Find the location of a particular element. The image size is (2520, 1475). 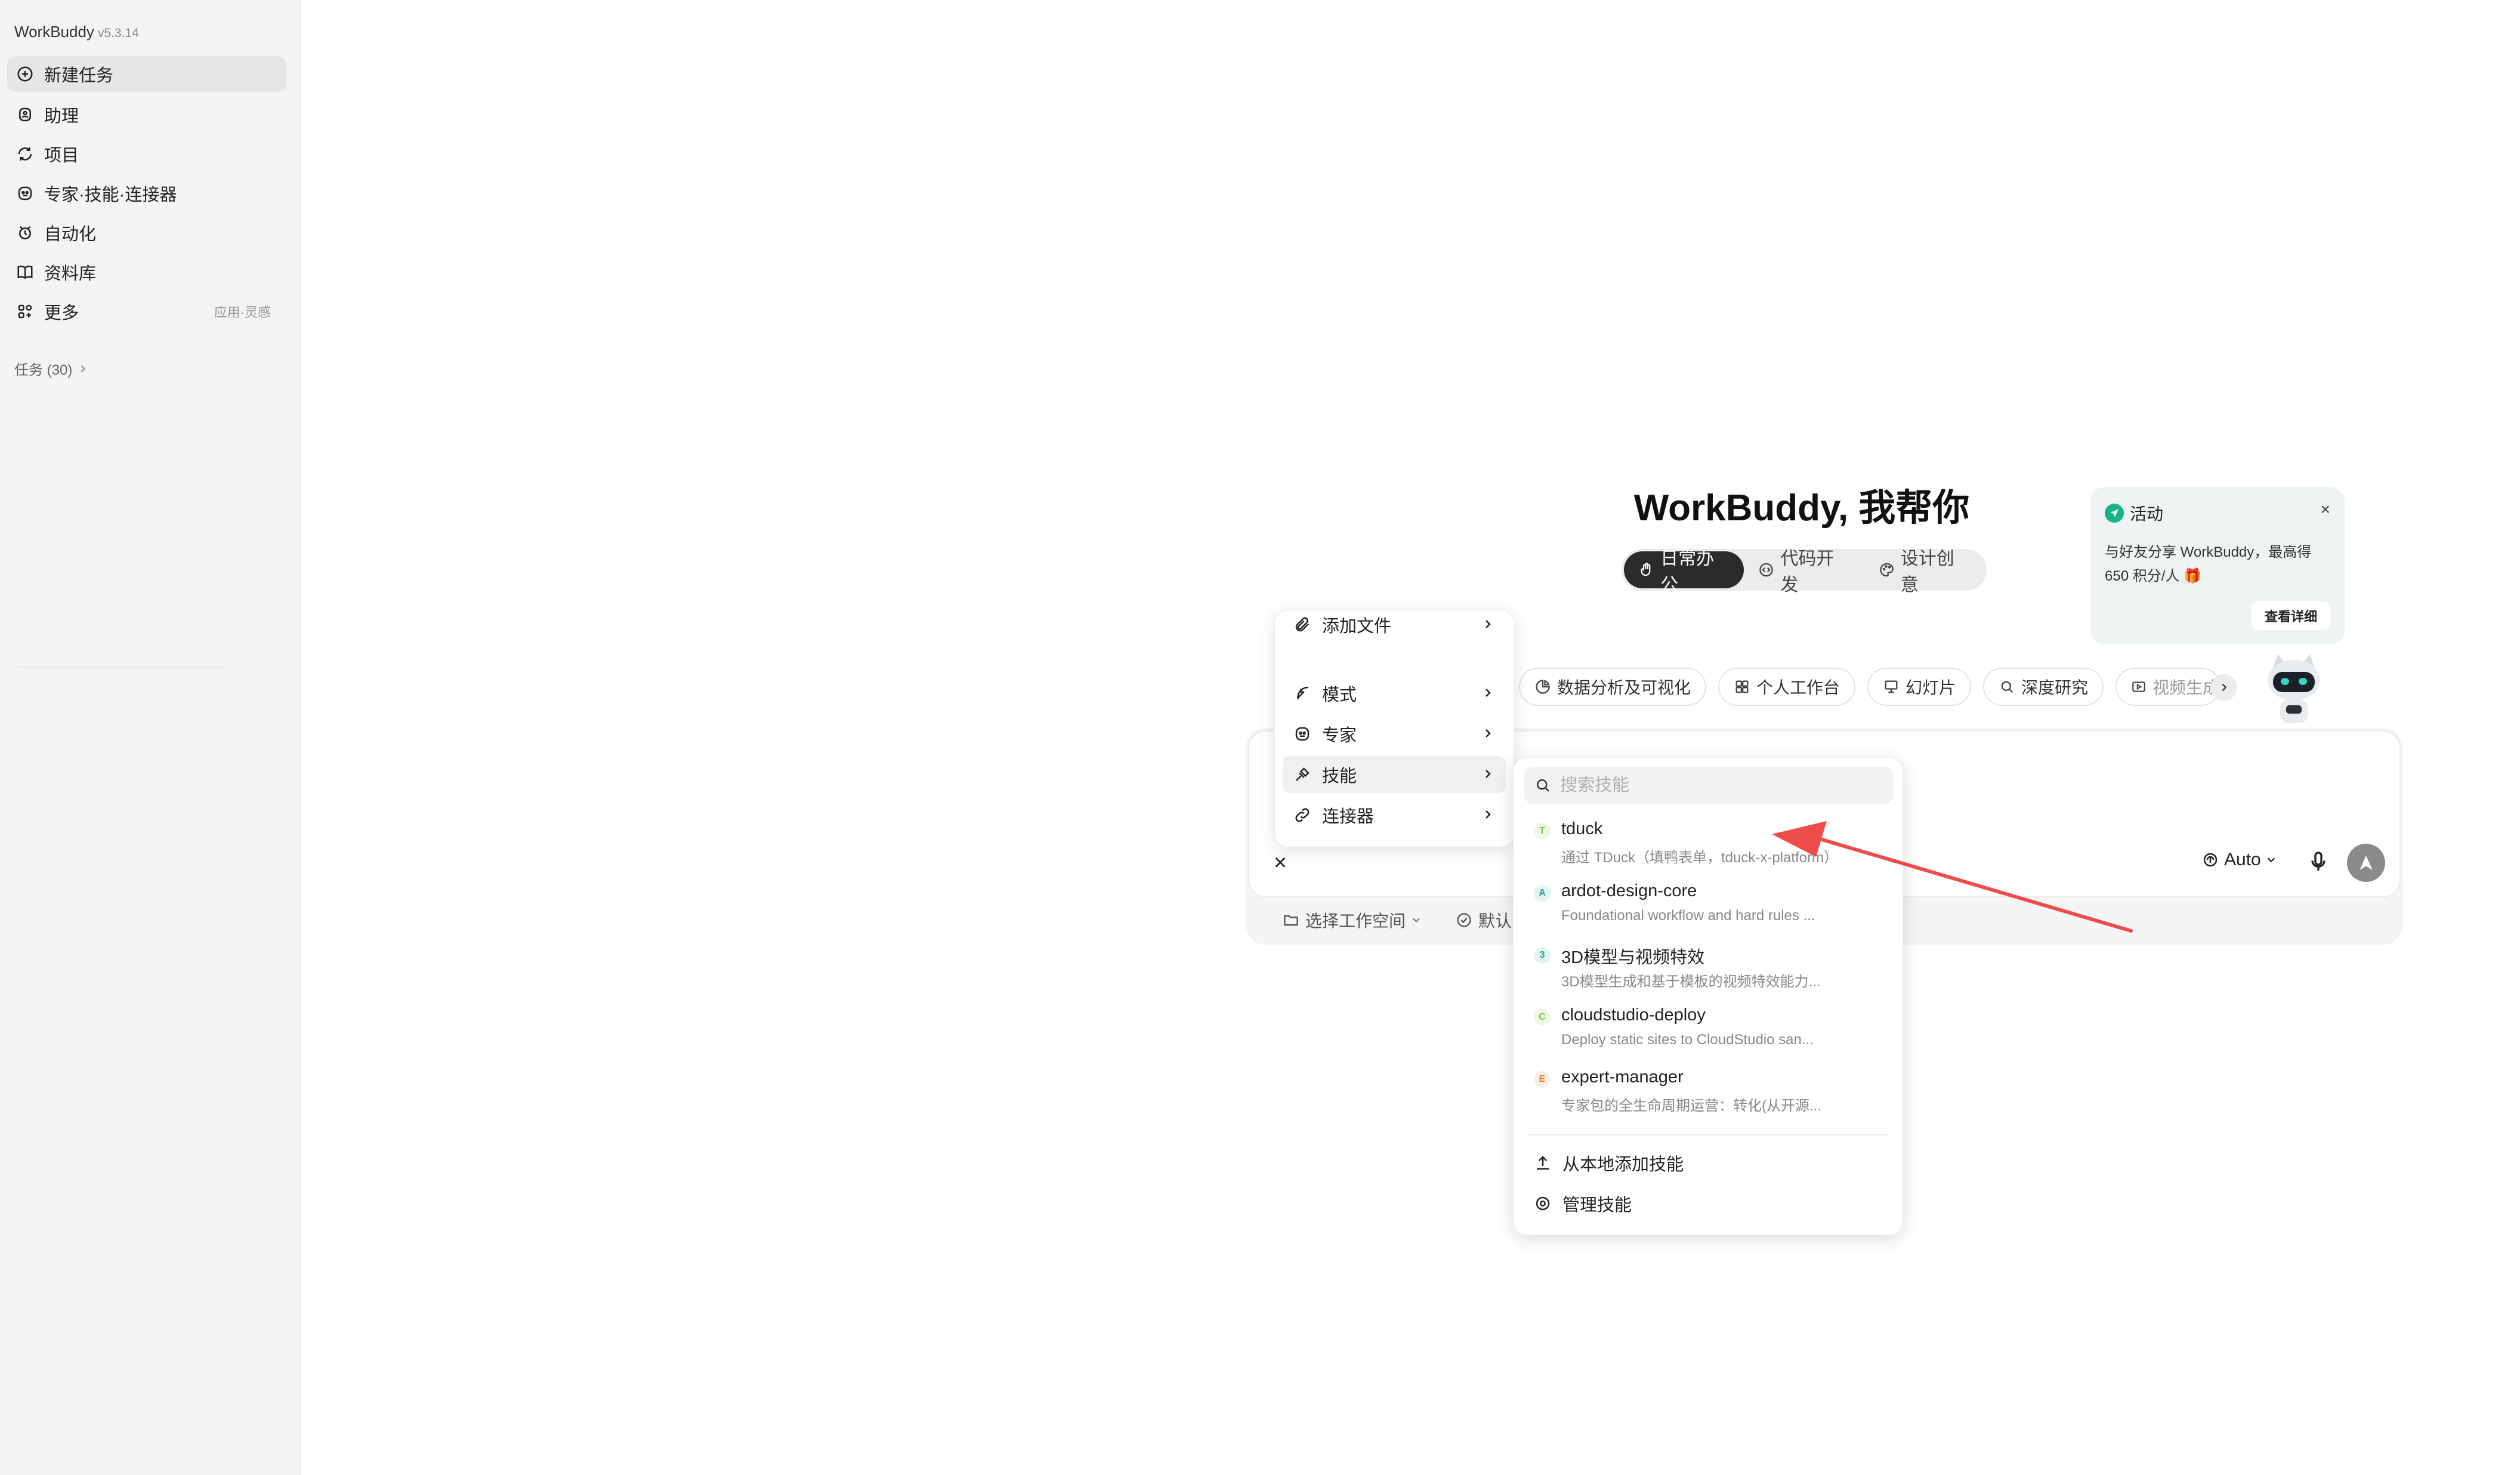

menu-item-add-file: 添加文件 is located at coordinates (1394, 624).